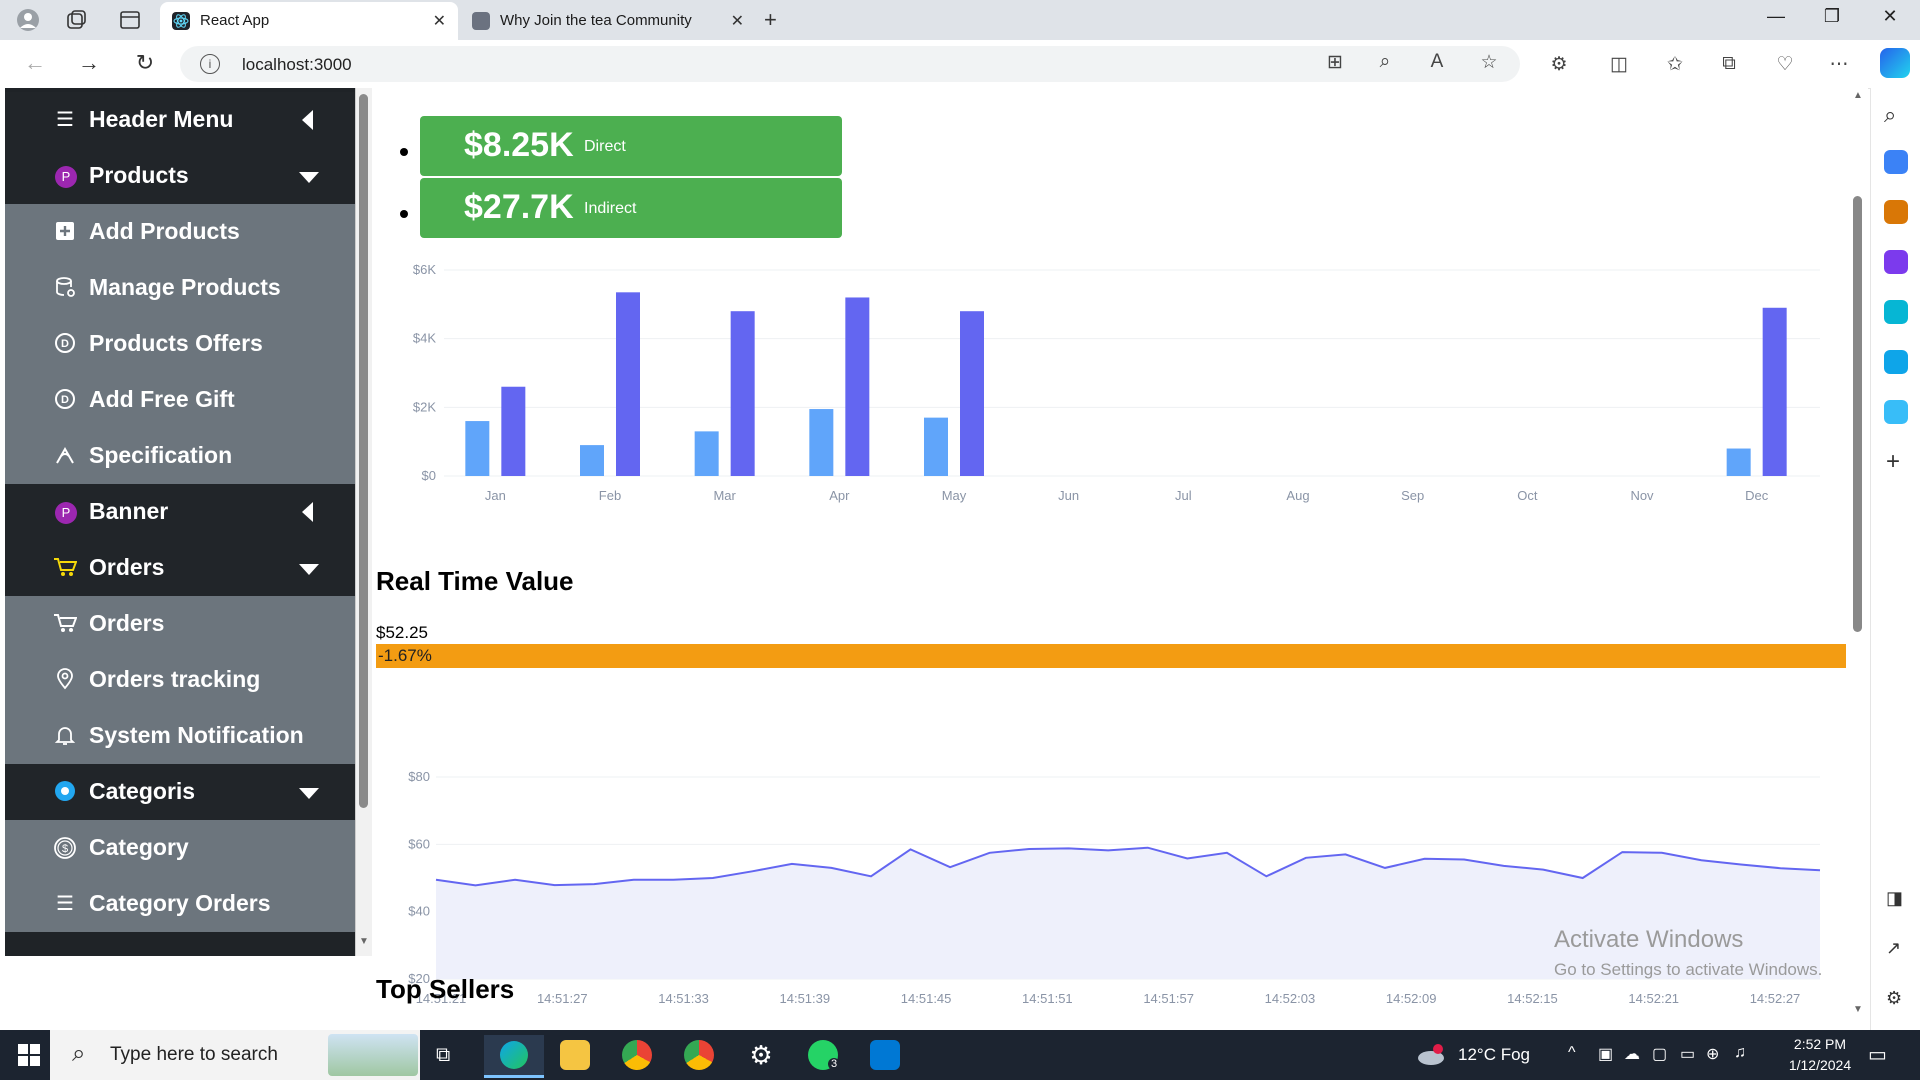 The image size is (1920, 1080). Describe the element at coordinates (76, 20) in the screenshot. I see `workspaces-icon` at that location.